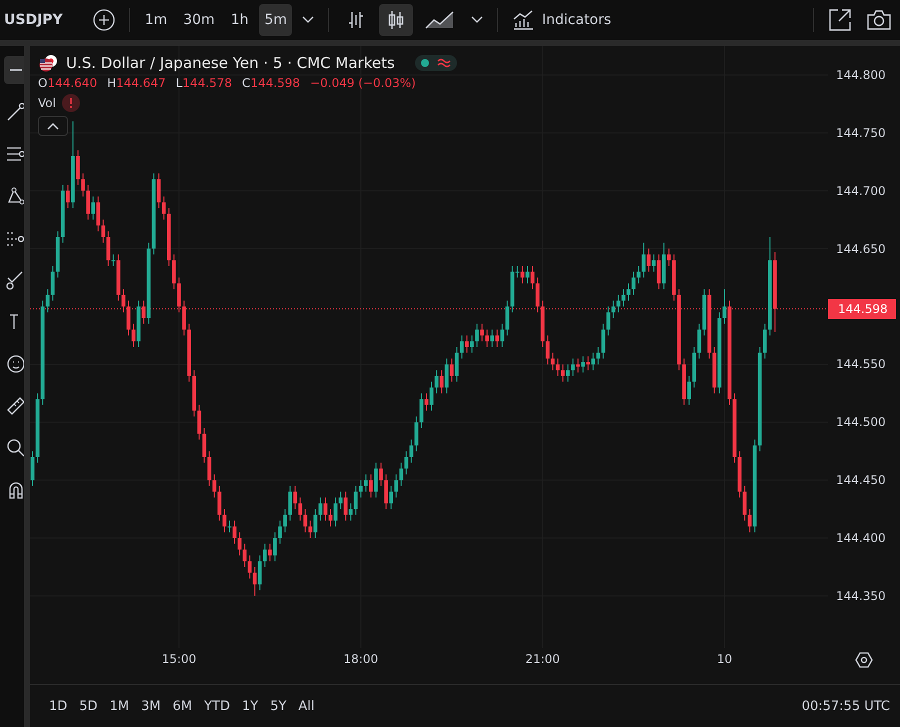  I want to click on chevron-up-icon, so click(53, 126).